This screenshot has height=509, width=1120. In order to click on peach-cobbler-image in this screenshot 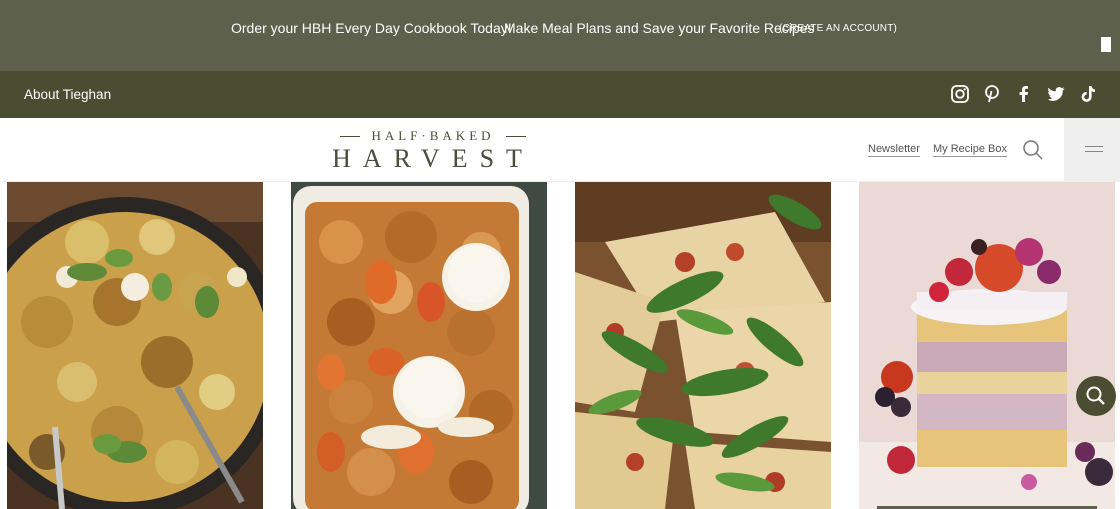, I will do `click(419, 345)`.